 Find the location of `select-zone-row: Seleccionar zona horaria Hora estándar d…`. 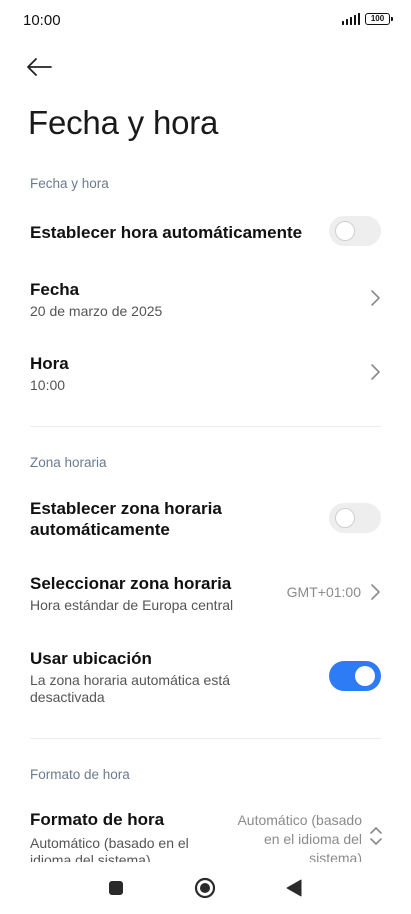

select-zone-row: Seleccionar zona horaria Hora estándar d… is located at coordinates (205, 596).